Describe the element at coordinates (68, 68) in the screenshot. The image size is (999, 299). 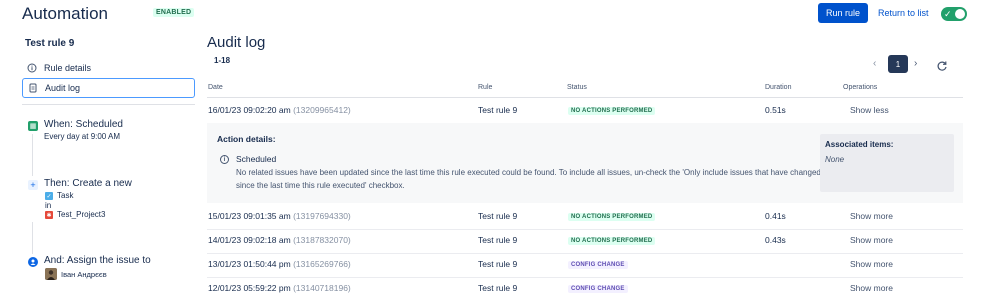
I see `sidebar-item-label: Rule details` at that location.